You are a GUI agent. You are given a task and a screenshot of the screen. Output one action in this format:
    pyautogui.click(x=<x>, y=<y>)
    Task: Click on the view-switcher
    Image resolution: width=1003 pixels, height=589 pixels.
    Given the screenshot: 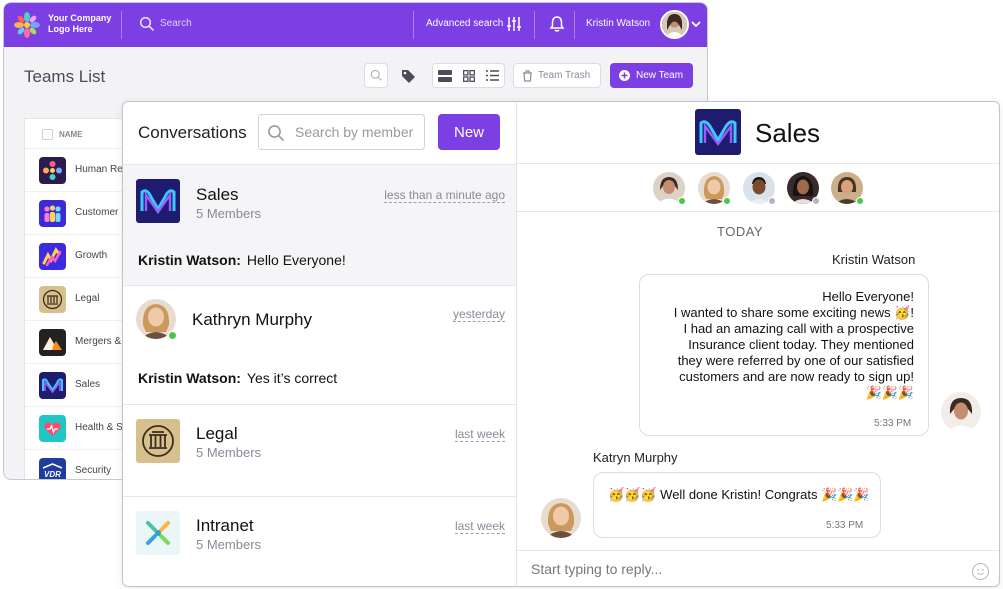 What is the action you would take?
    pyautogui.click(x=468, y=75)
    